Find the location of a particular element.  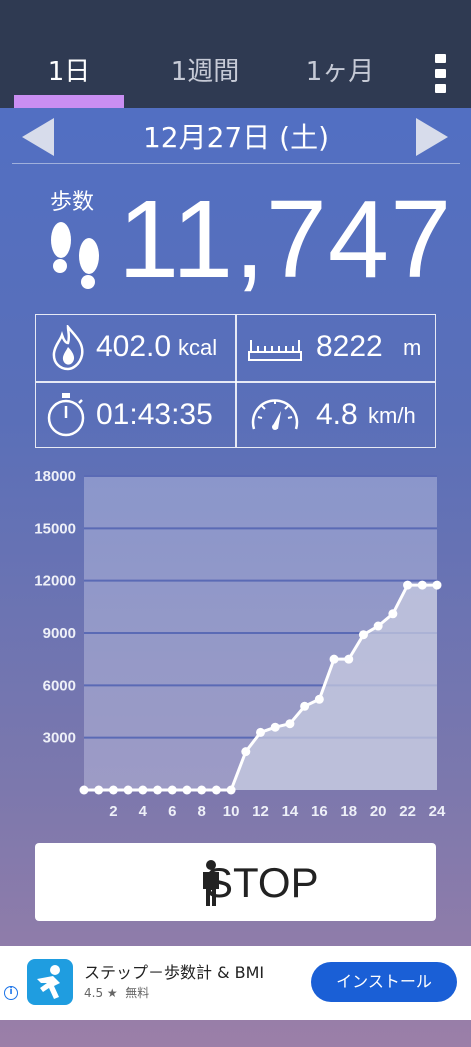

ad-rating: 4.5 ★ is located at coordinates (101, 993).